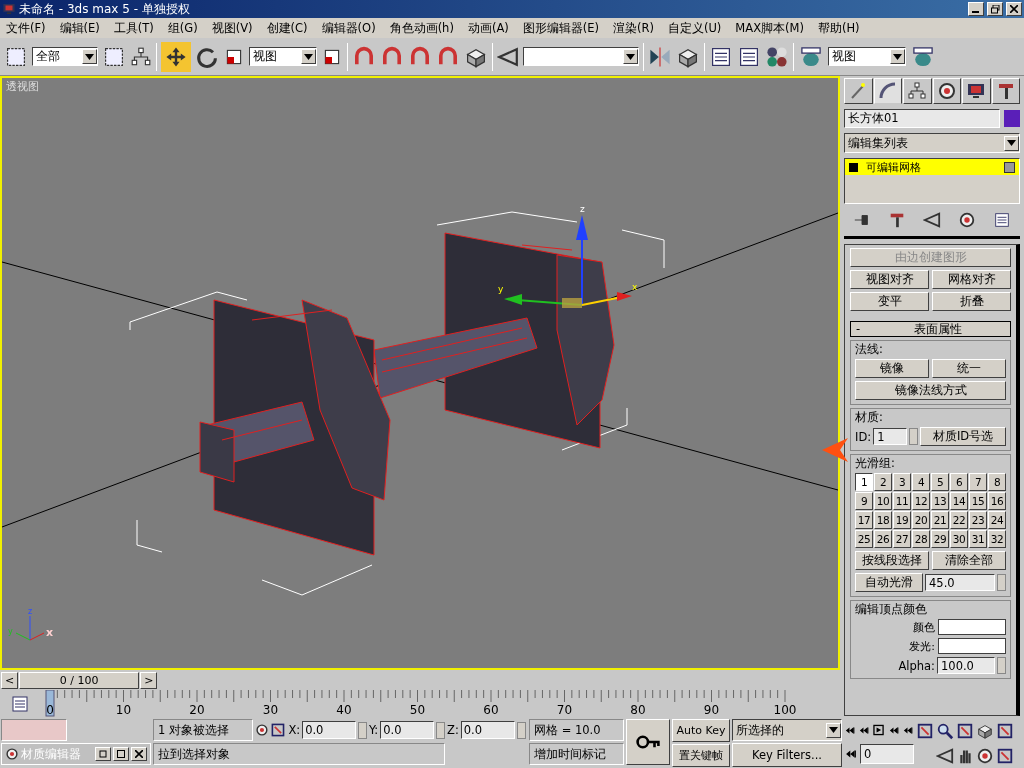 The image size is (1024, 768). I want to click on named-selection-dropdown, so click(581, 56).